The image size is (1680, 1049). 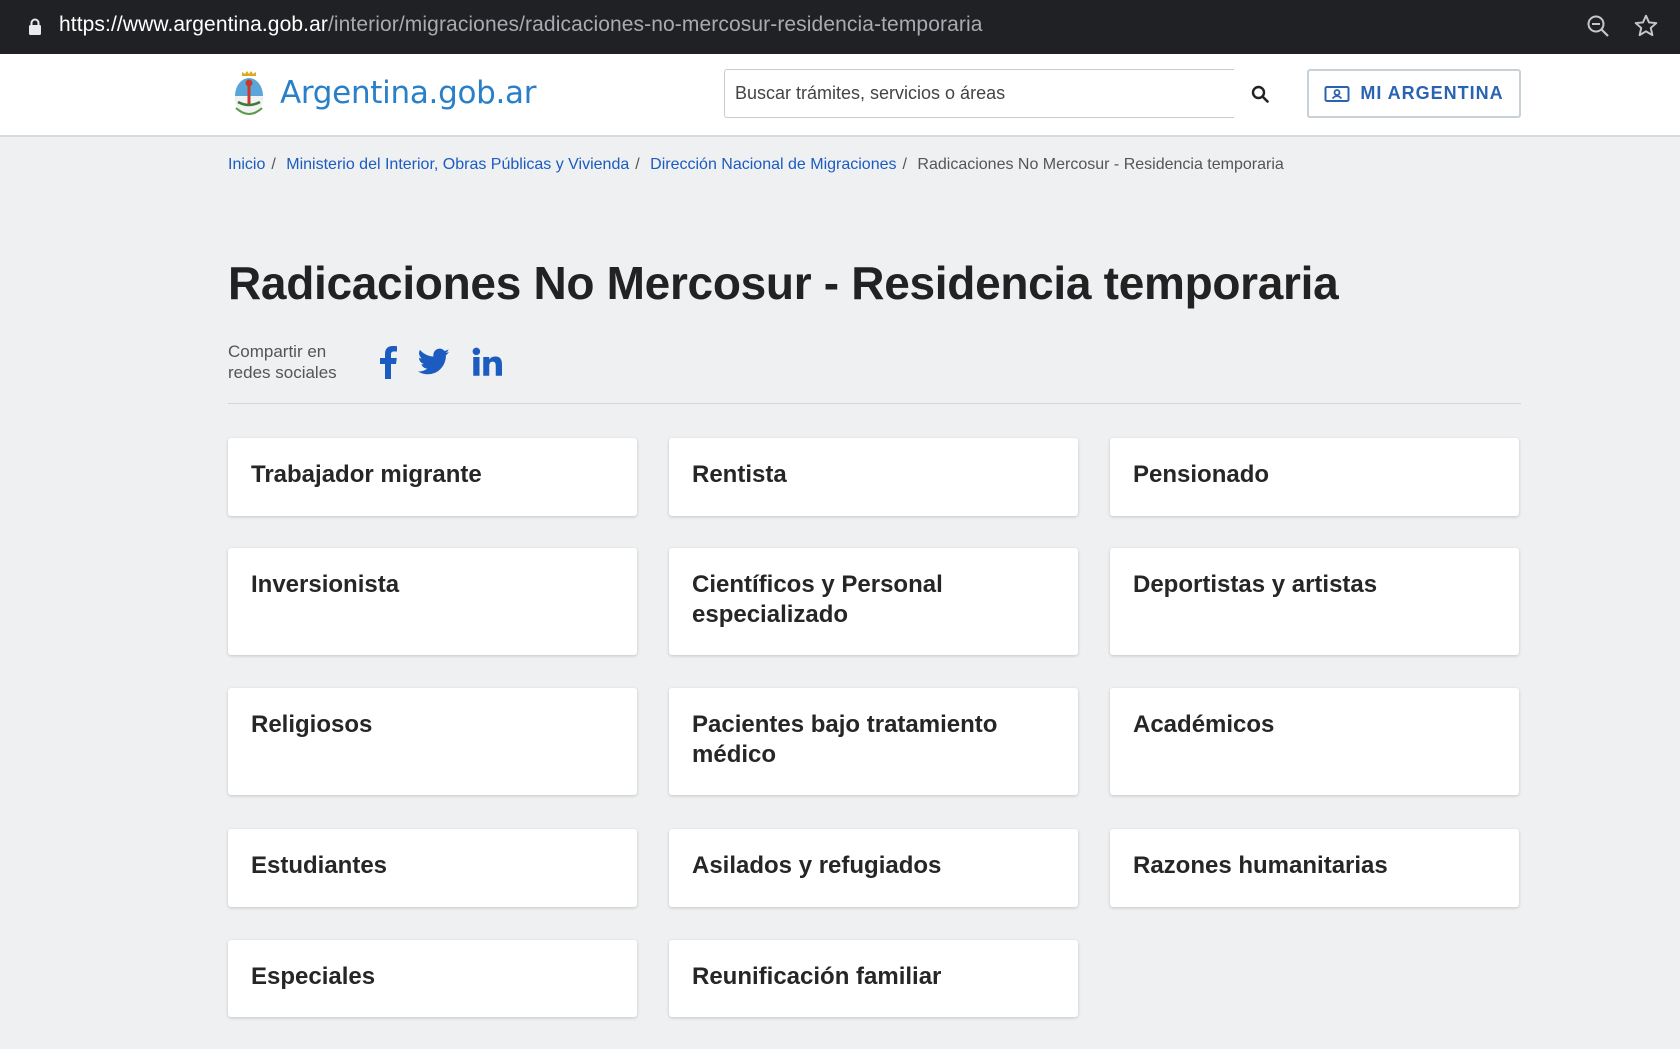 I want to click on card-academicos: Académicos, so click(x=1314, y=741).